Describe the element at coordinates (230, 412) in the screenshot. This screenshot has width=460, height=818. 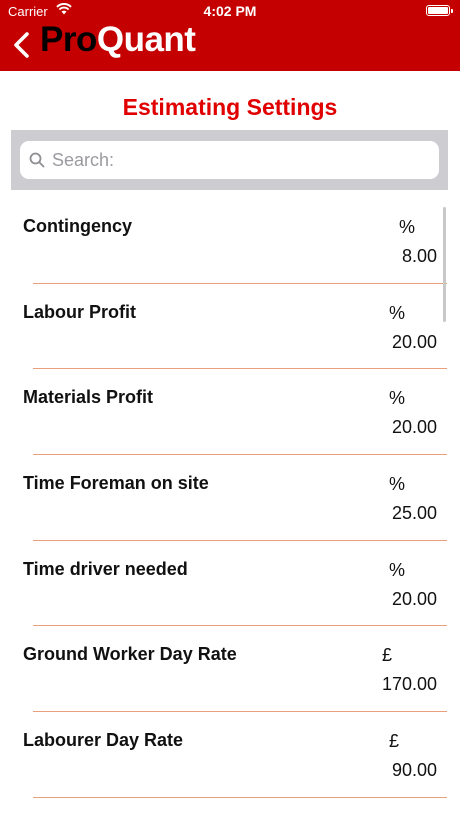
I see `list-item: Materials Profit % 20.00` at that location.